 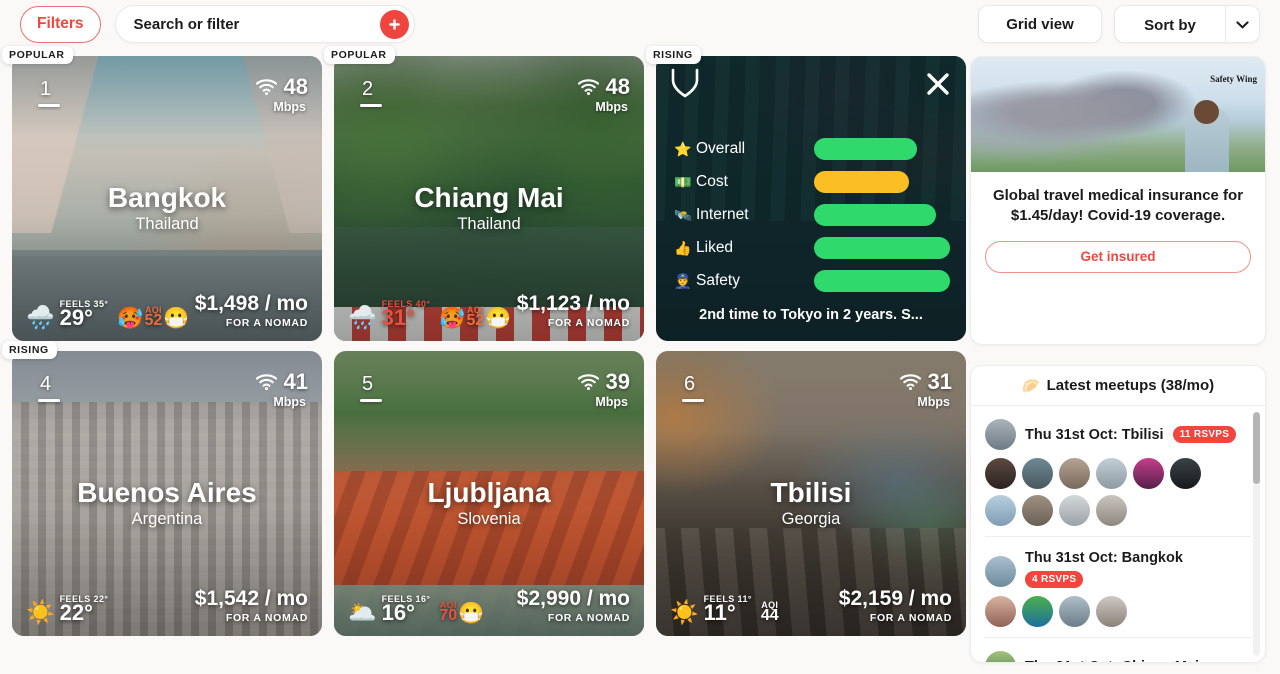 What do you see at coordinates (167, 519) in the screenshot?
I see `country-name: Argentina` at bounding box center [167, 519].